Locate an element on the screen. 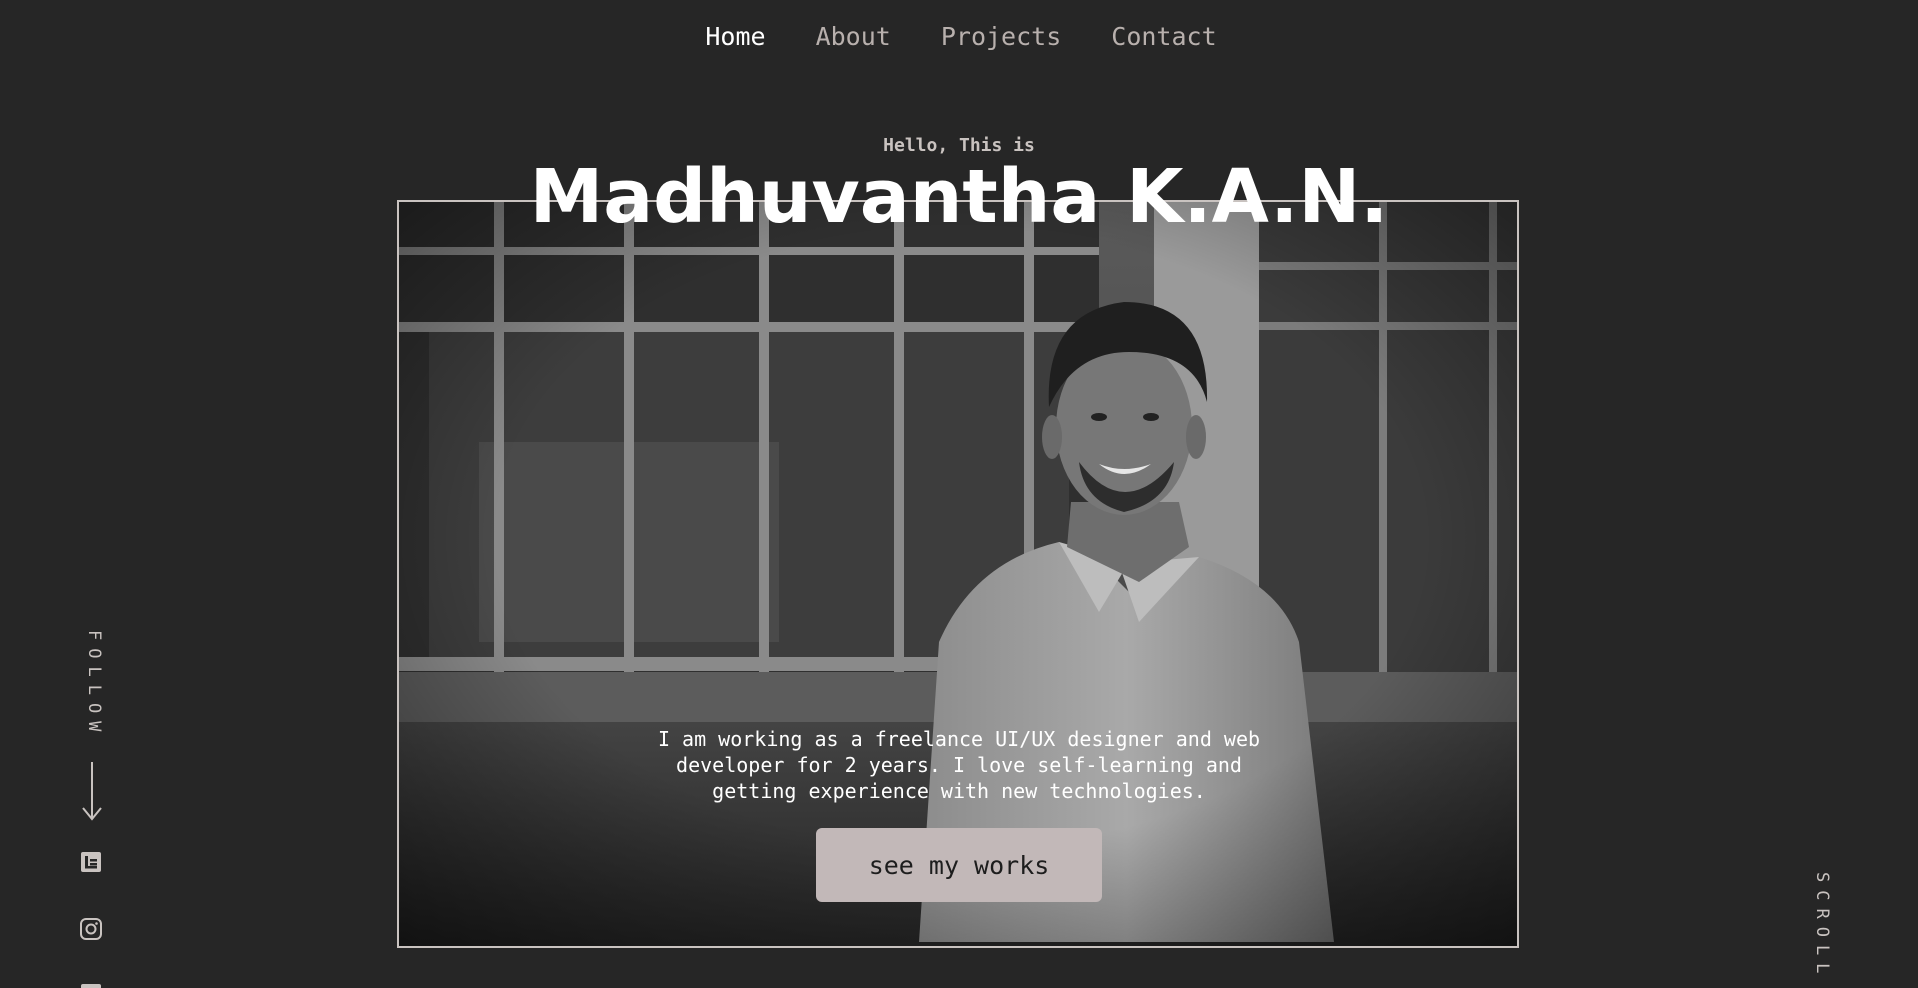 The width and height of the screenshot is (1918, 988). top-nav: Home About Projects Contact is located at coordinates (959, 36).